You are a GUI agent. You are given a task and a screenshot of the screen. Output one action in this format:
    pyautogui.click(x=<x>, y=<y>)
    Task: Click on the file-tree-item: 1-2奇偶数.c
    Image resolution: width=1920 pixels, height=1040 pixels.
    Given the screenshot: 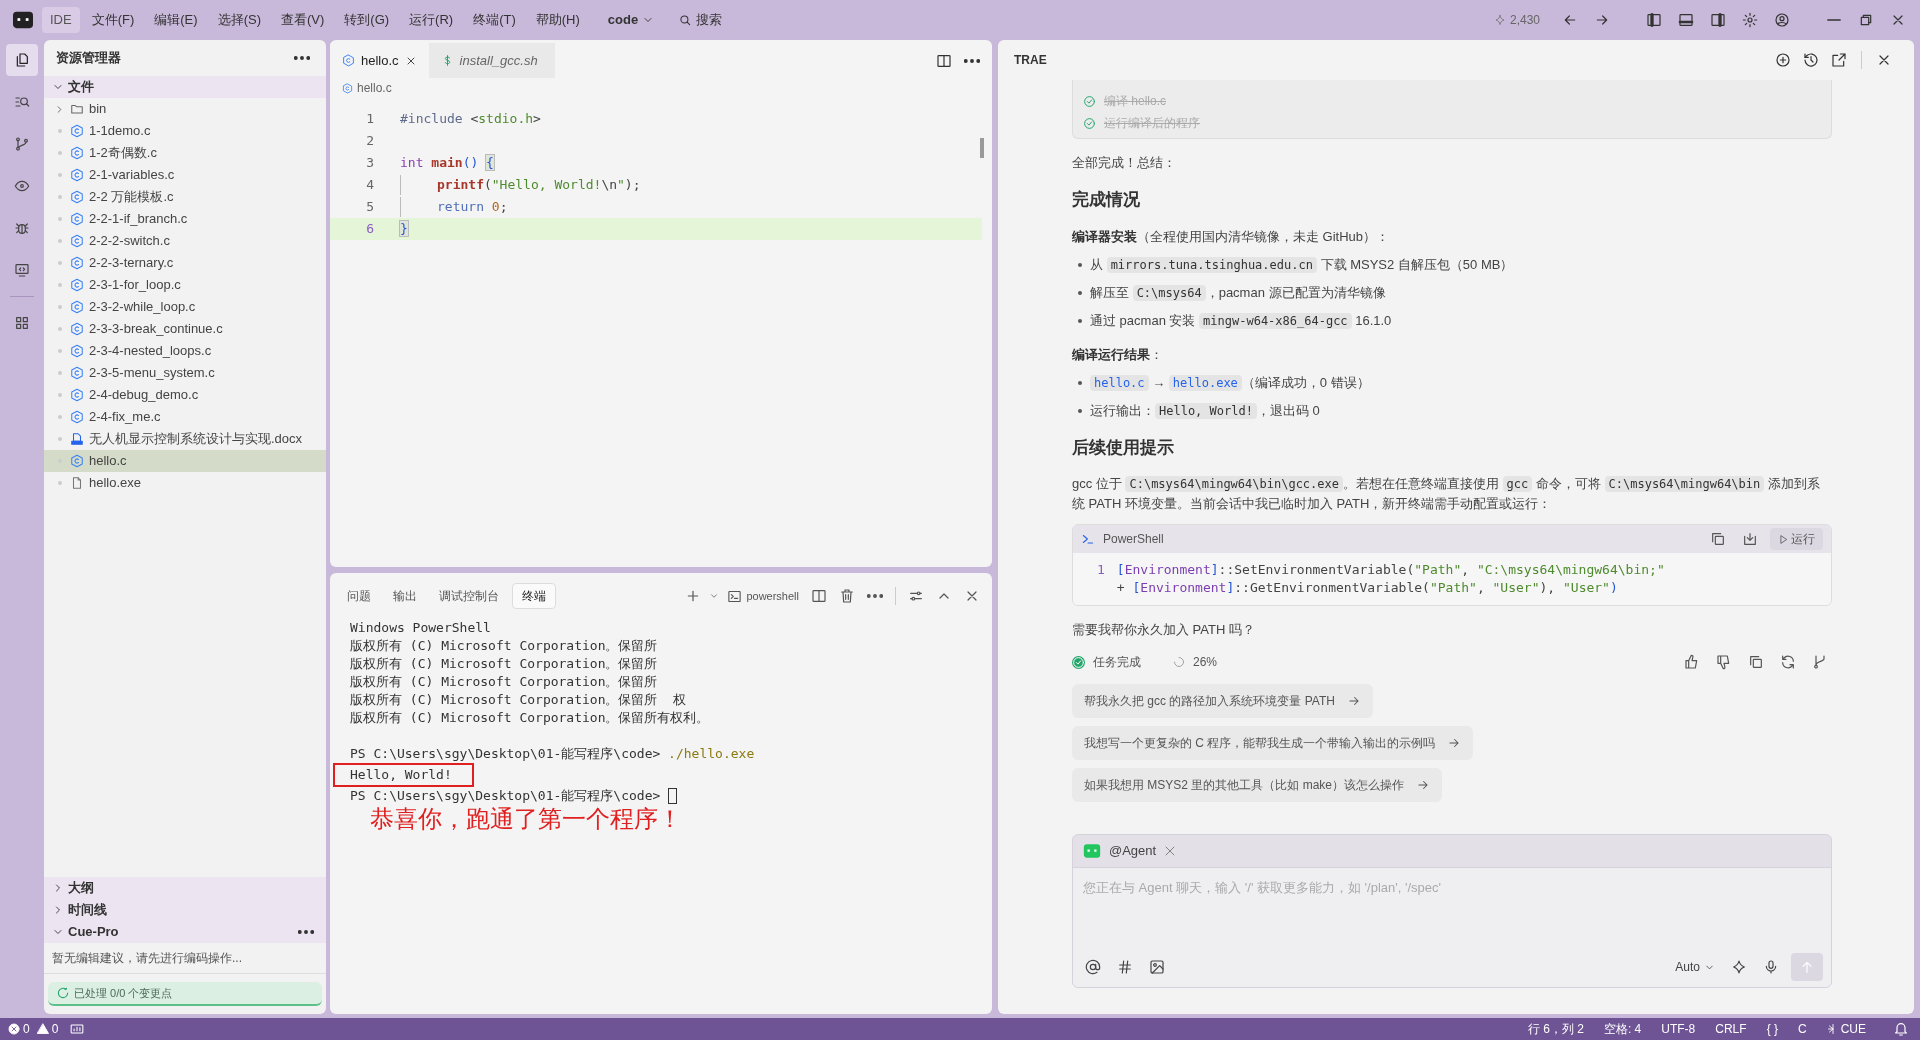 What is the action you would take?
    pyautogui.click(x=185, y=153)
    